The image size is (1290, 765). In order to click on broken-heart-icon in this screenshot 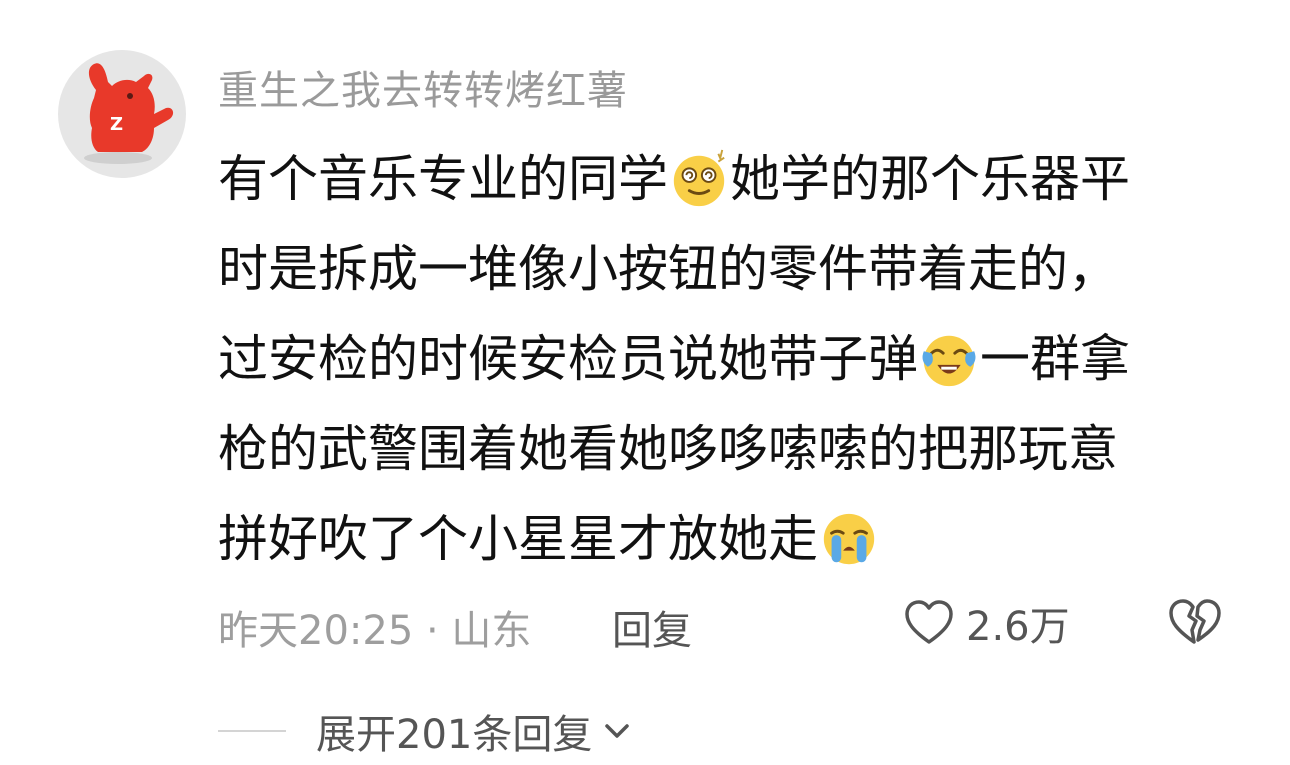, I will do `click(1195, 621)`.